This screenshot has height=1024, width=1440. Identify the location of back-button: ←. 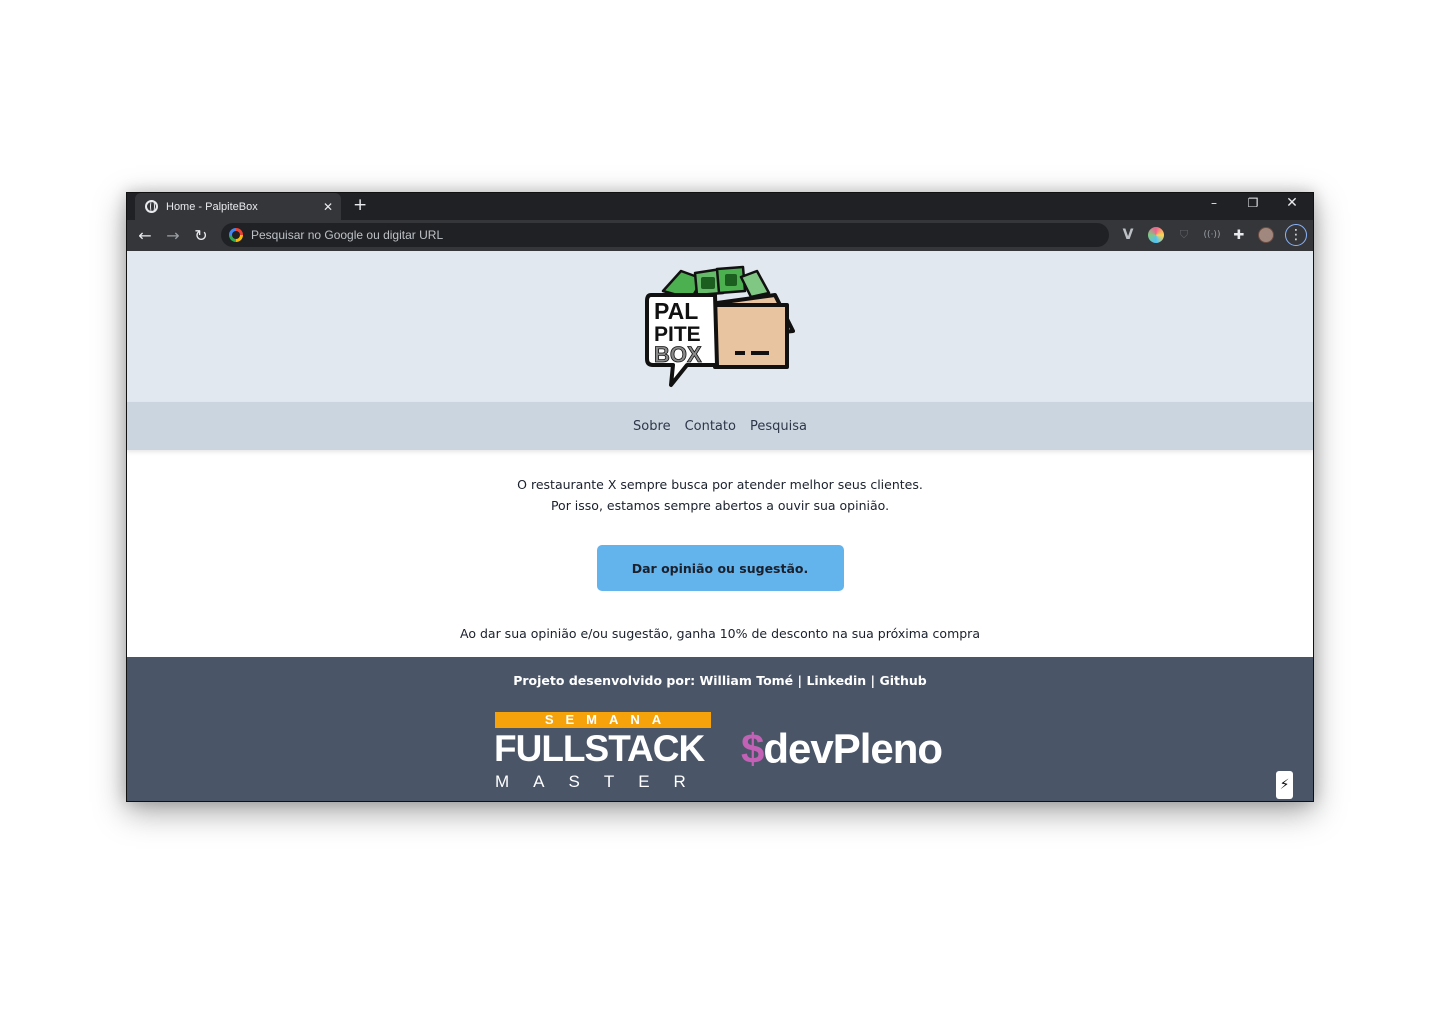
(145, 235).